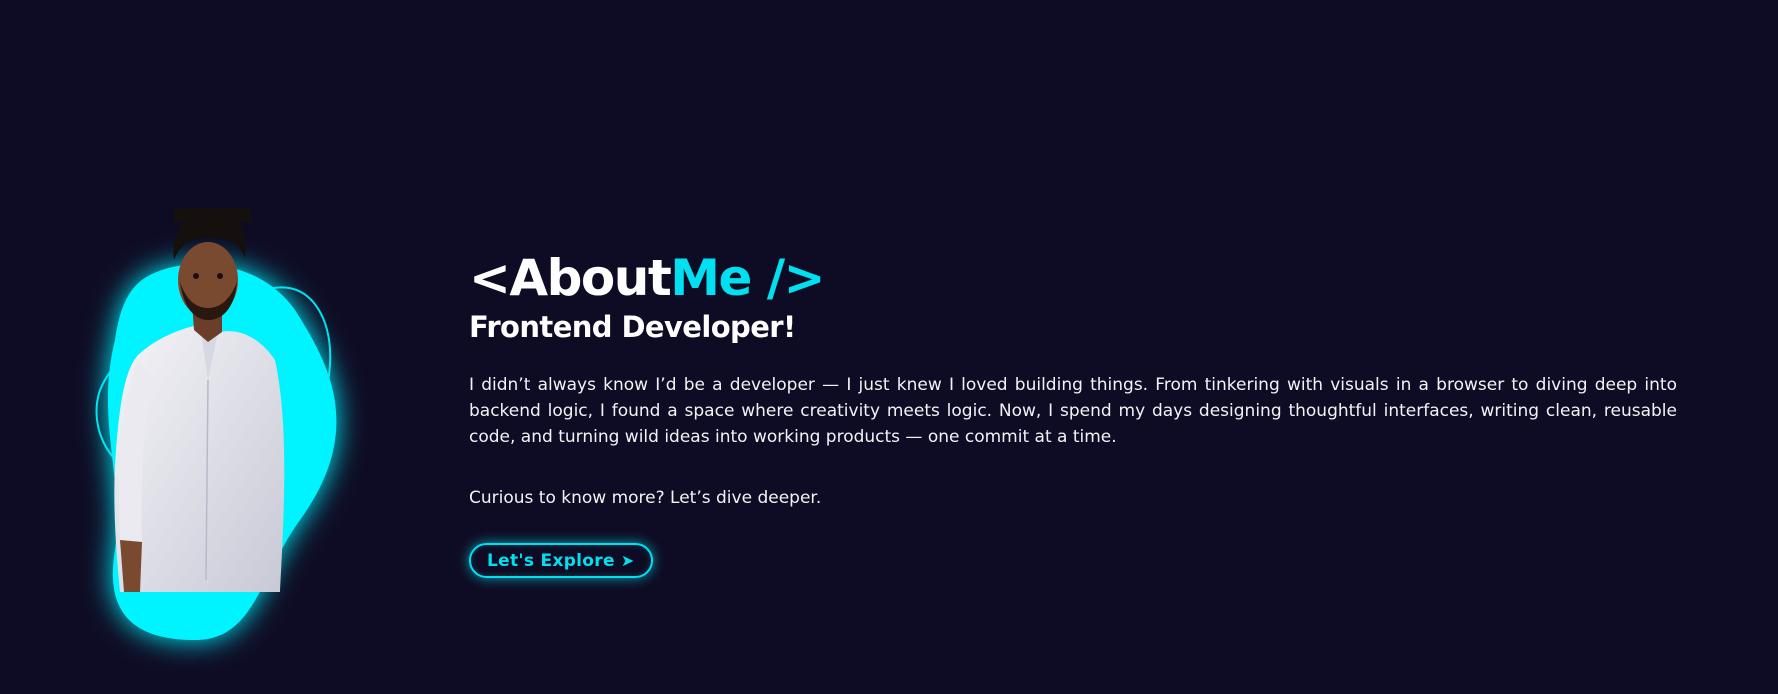 The height and width of the screenshot is (694, 1778). I want to click on heading-bracket-open: <, so click(490, 278).